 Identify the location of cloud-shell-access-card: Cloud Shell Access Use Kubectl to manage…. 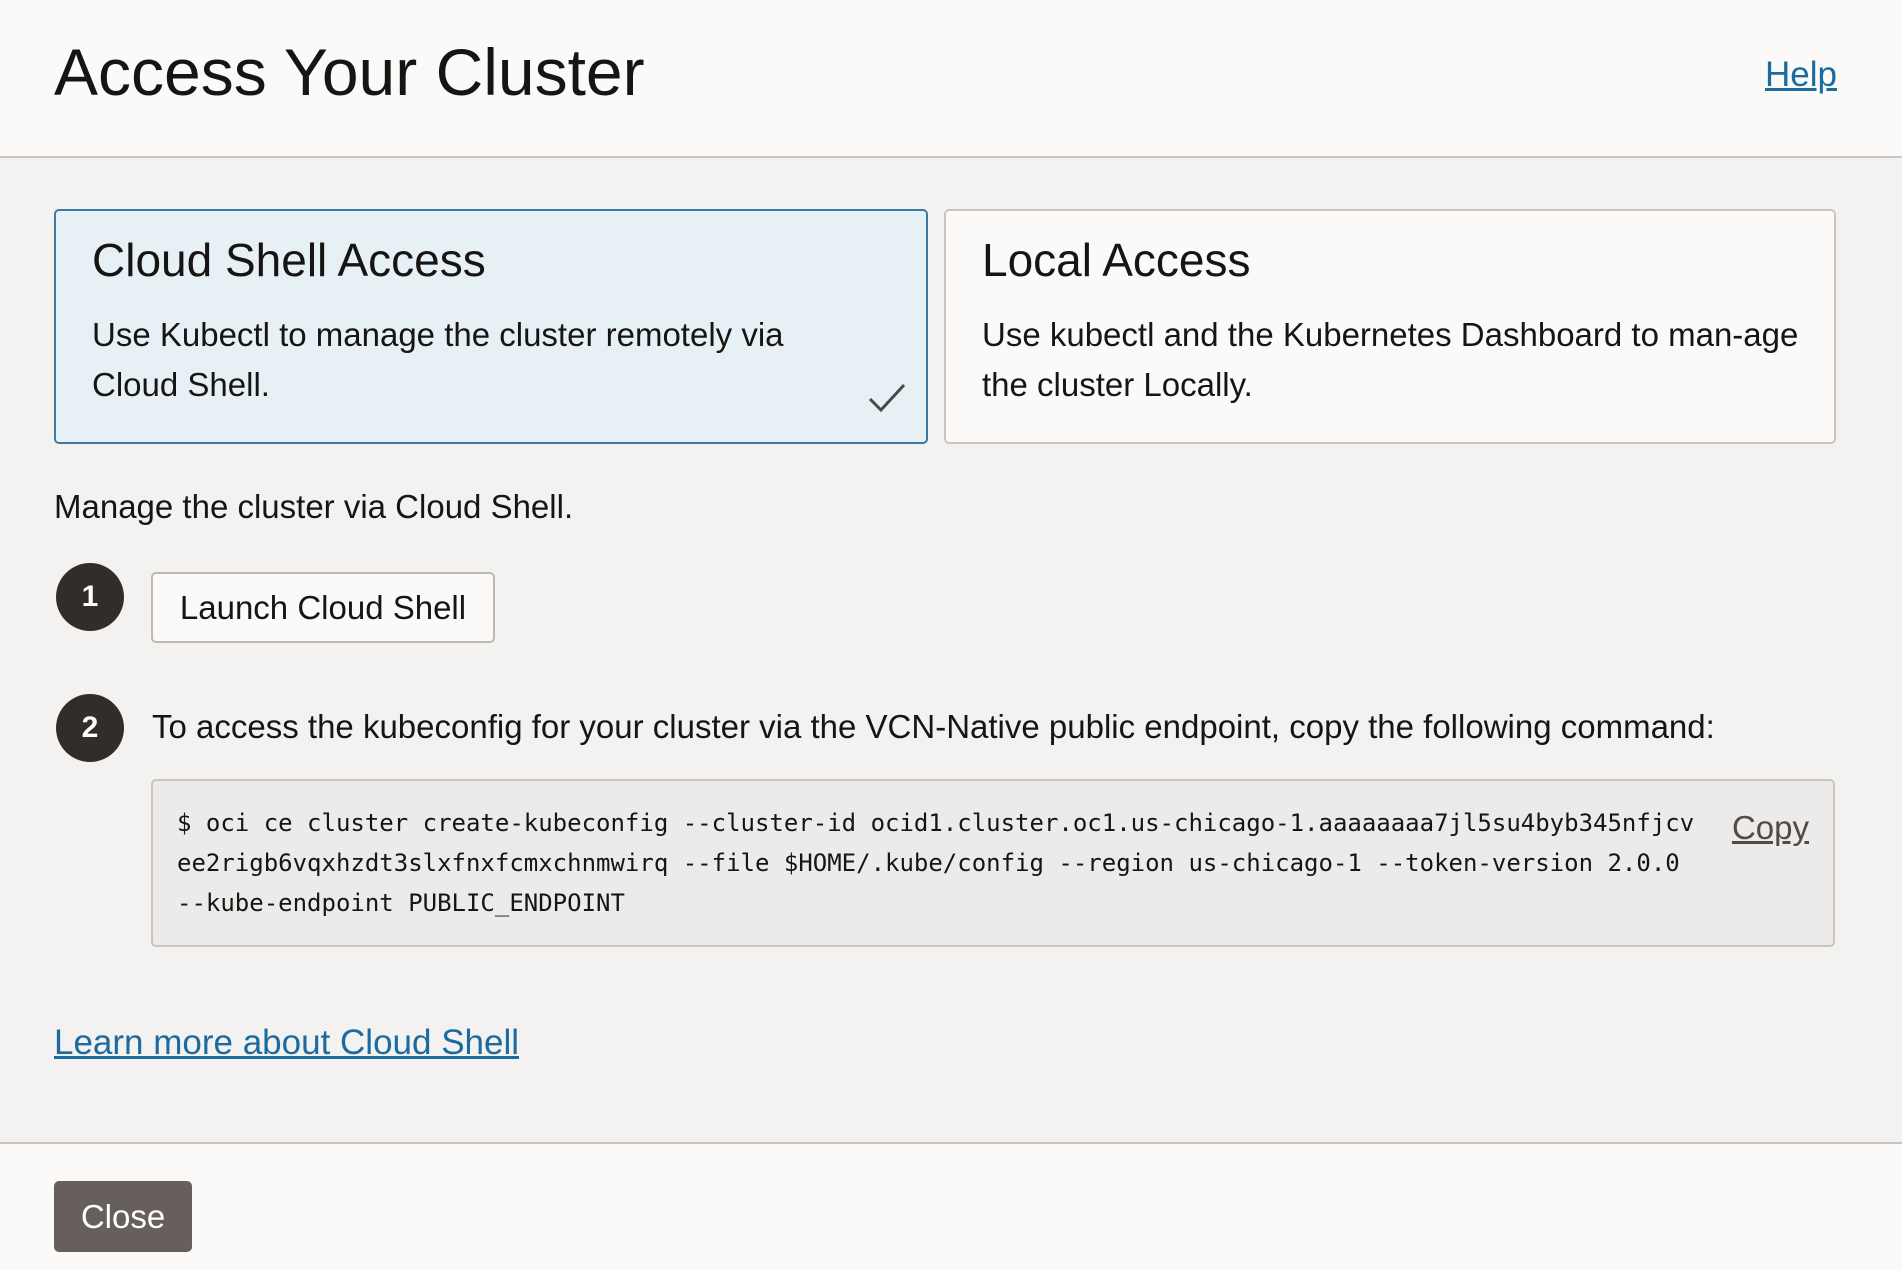
(491, 326).